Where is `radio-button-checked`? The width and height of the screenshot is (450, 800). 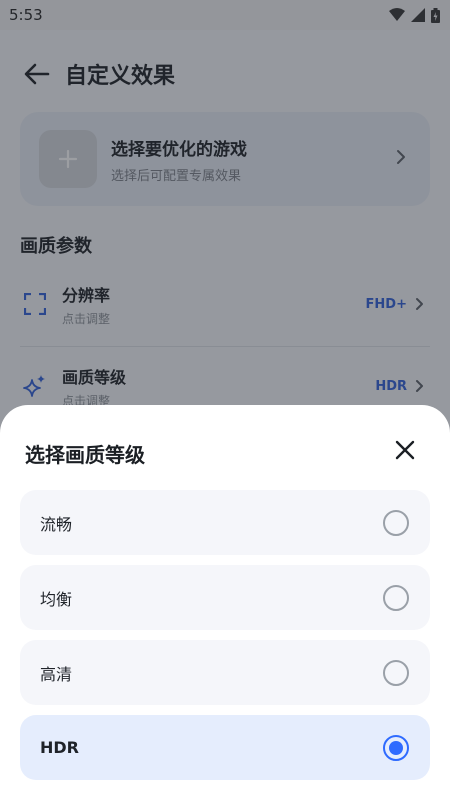
radio-button-checked is located at coordinates (396, 747).